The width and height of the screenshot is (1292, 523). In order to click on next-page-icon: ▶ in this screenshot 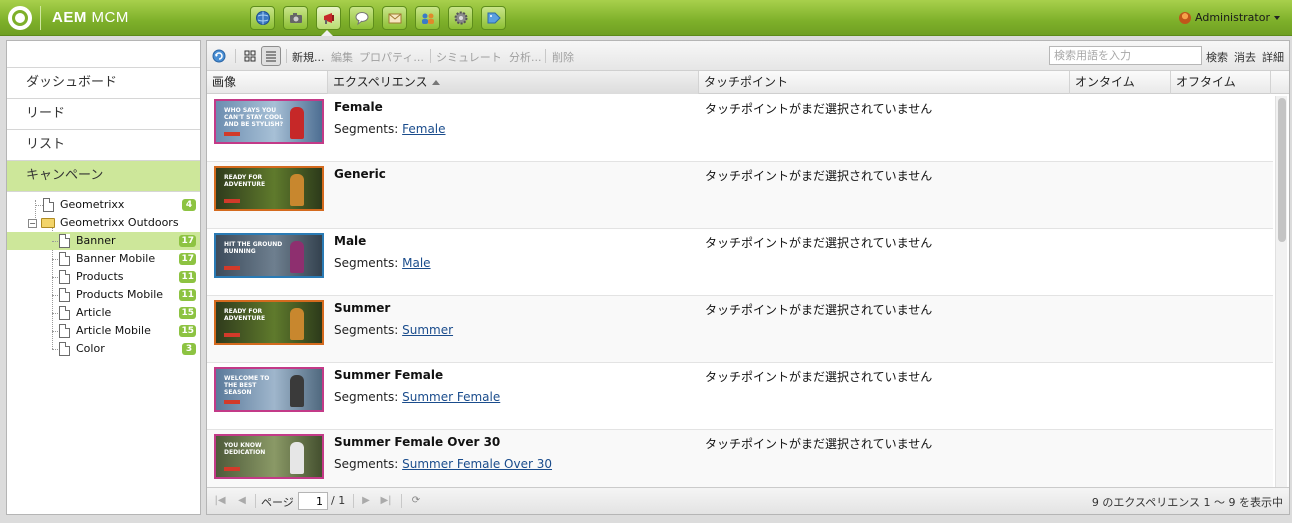, I will do `click(366, 501)`.